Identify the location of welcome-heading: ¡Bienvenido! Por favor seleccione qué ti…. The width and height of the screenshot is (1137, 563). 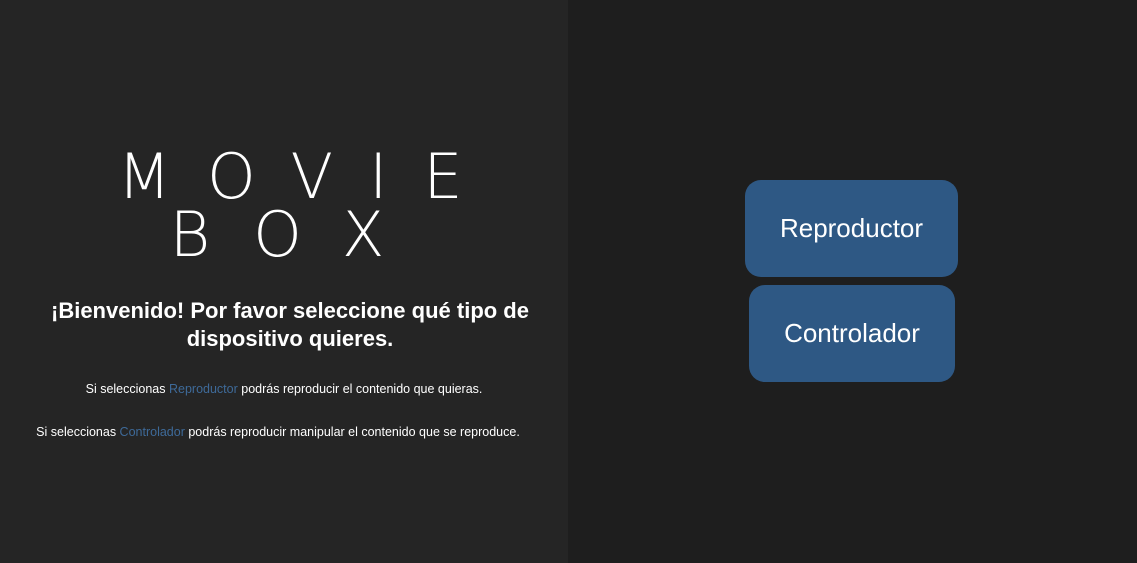
(290, 324).